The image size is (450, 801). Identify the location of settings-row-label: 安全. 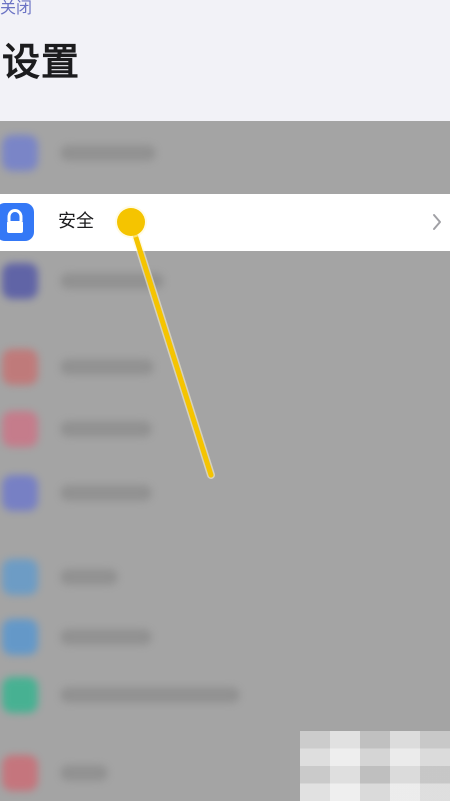
(76, 221).